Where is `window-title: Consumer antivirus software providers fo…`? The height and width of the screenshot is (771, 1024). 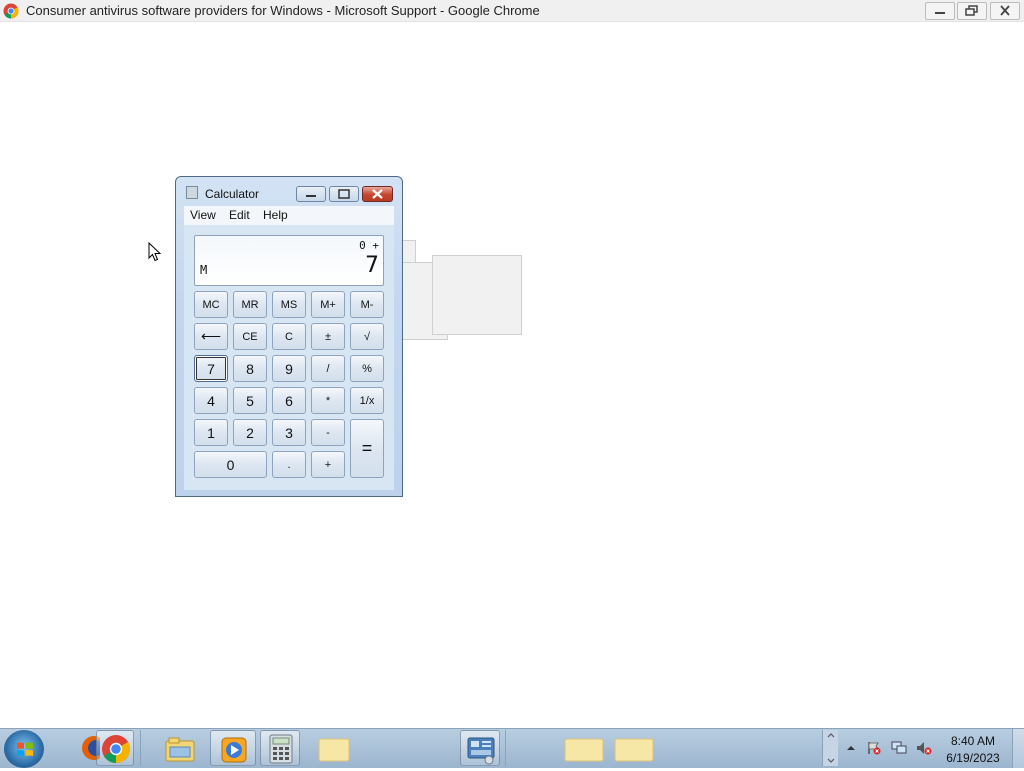
window-title: Consumer antivirus software providers fo… is located at coordinates (283, 10).